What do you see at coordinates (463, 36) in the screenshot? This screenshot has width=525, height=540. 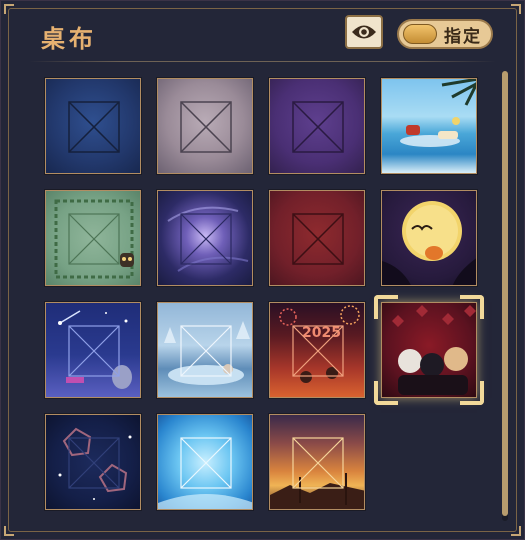 I see `toggle-label: 指定` at bounding box center [463, 36].